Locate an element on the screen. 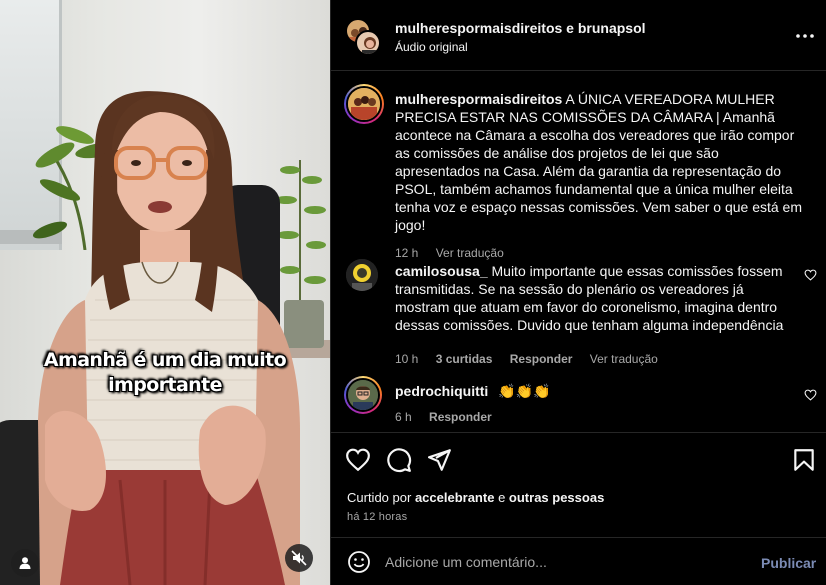 This screenshot has width=826, height=585. avatar is located at coordinates (368, 43).